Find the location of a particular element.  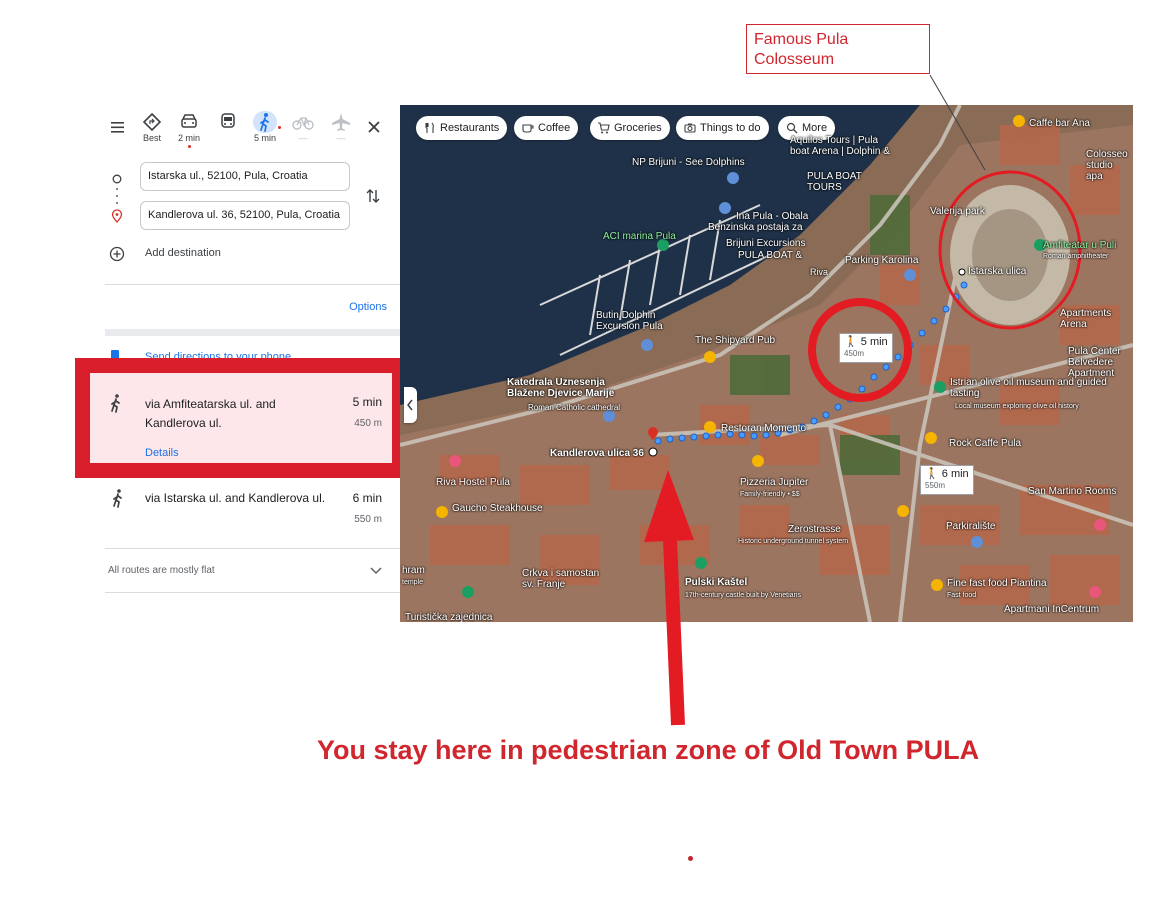

origin-input: Istarska ul., 52100, Pula, Croatia is located at coordinates (245, 176).